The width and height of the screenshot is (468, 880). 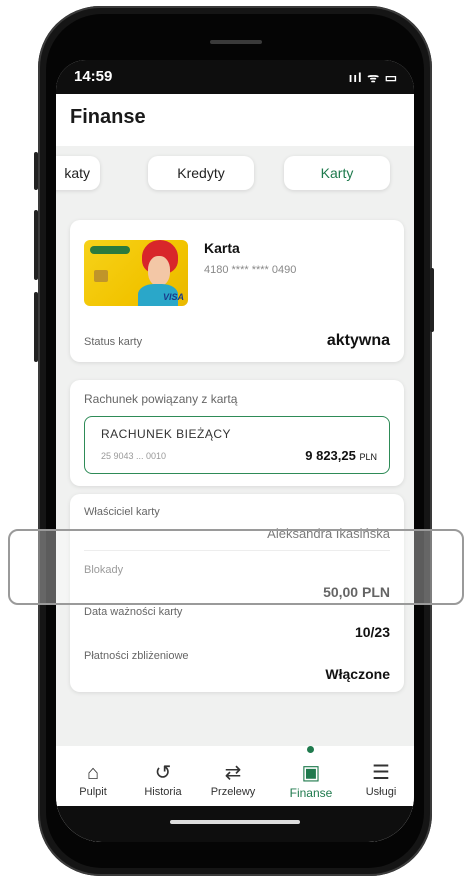 I want to click on account-balance-currency: PLN, so click(x=368, y=457).